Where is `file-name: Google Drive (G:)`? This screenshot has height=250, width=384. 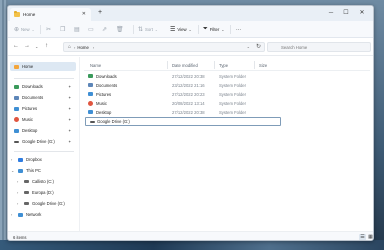
file-name: Google Drive (G:) is located at coordinates (113, 121).